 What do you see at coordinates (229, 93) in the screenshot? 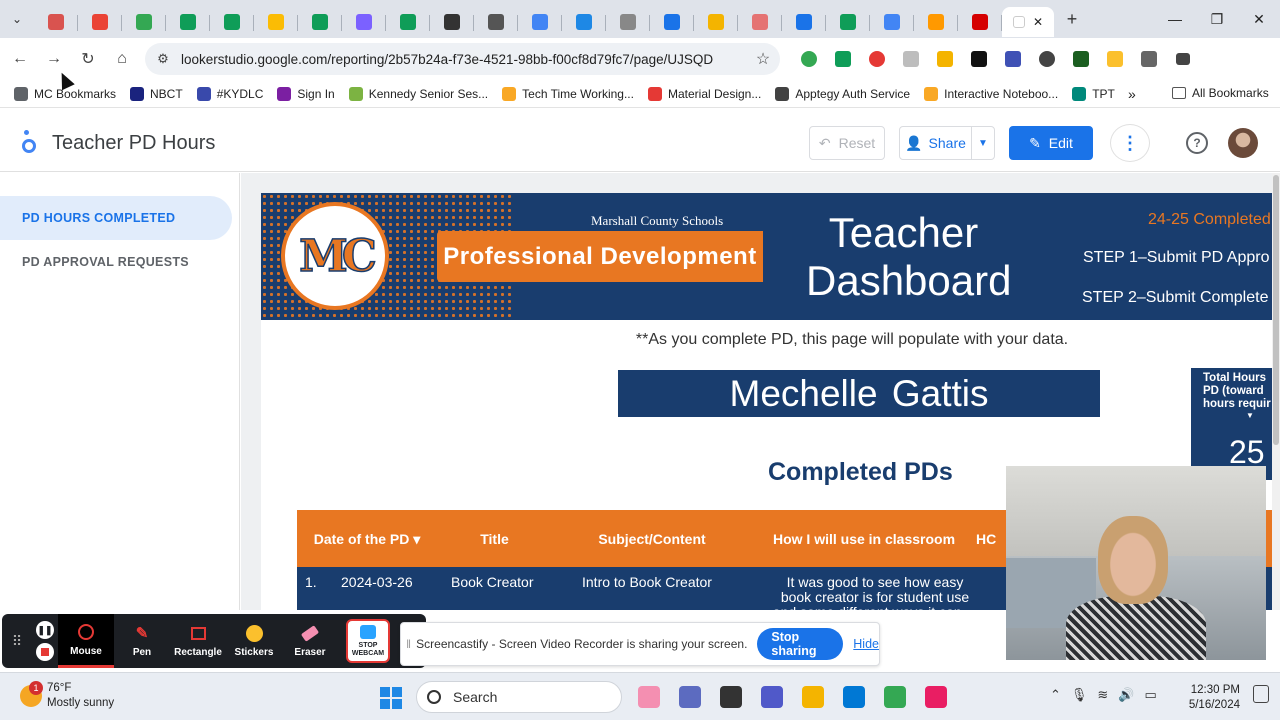
I see `bookmark-item: #KYDLC` at bounding box center [229, 93].